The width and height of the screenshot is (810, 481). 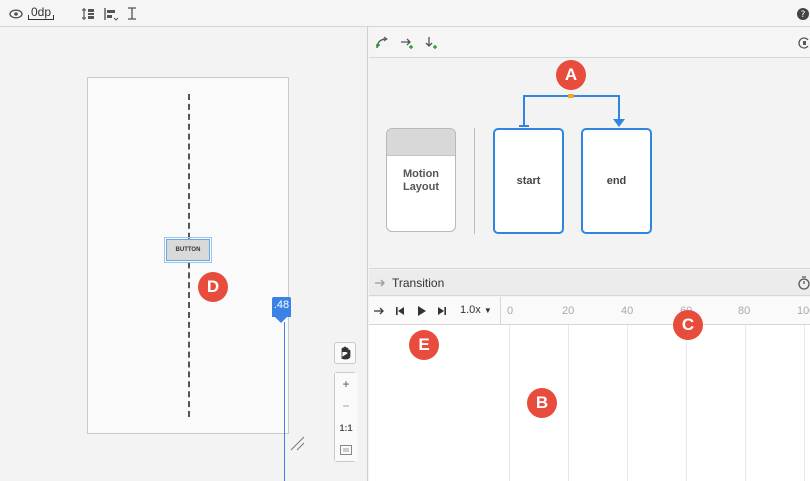 What do you see at coordinates (804, 43) in the screenshot?
I see `cycle-icon` at bounding box center [804, 43].